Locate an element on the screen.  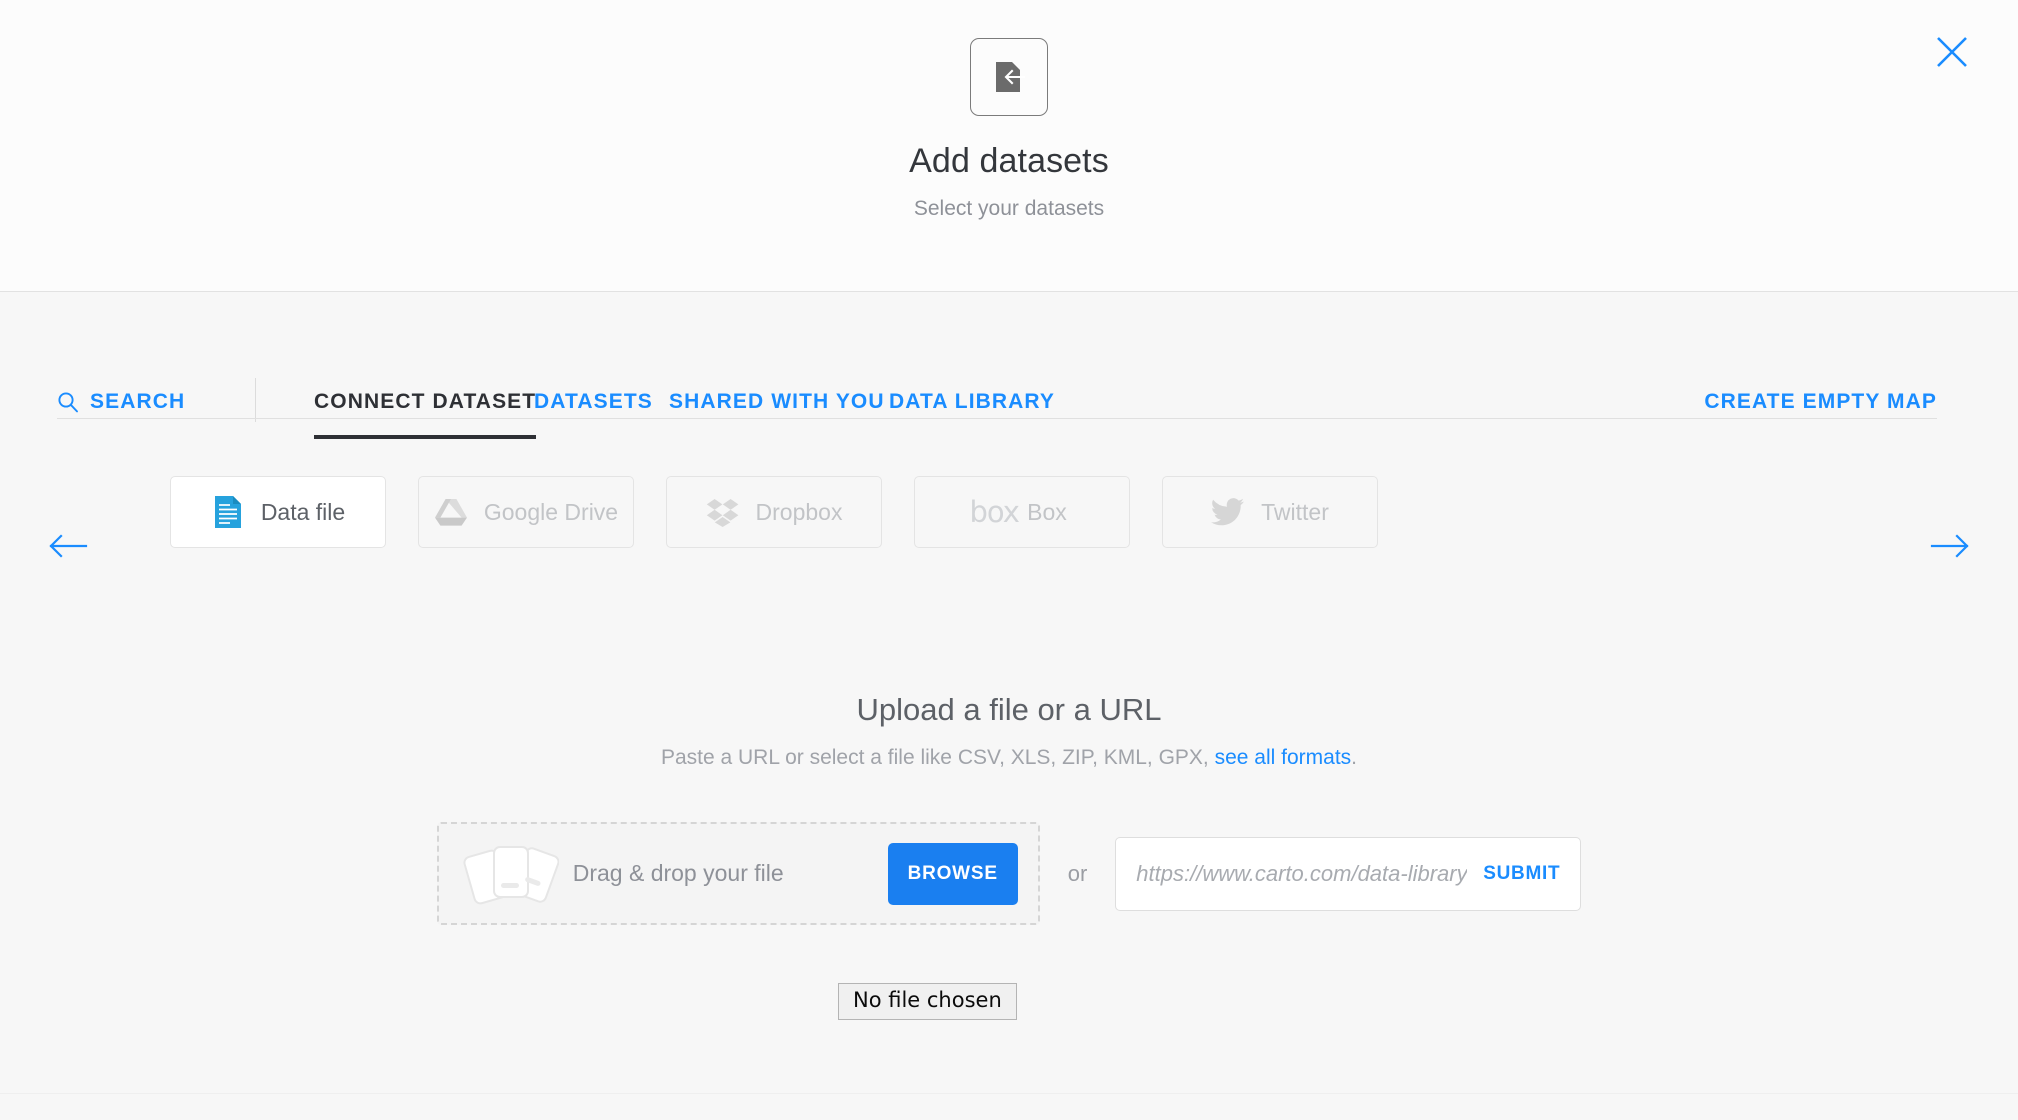
connector-card-twitter: Twitter is located at coordinates (1270, 512).